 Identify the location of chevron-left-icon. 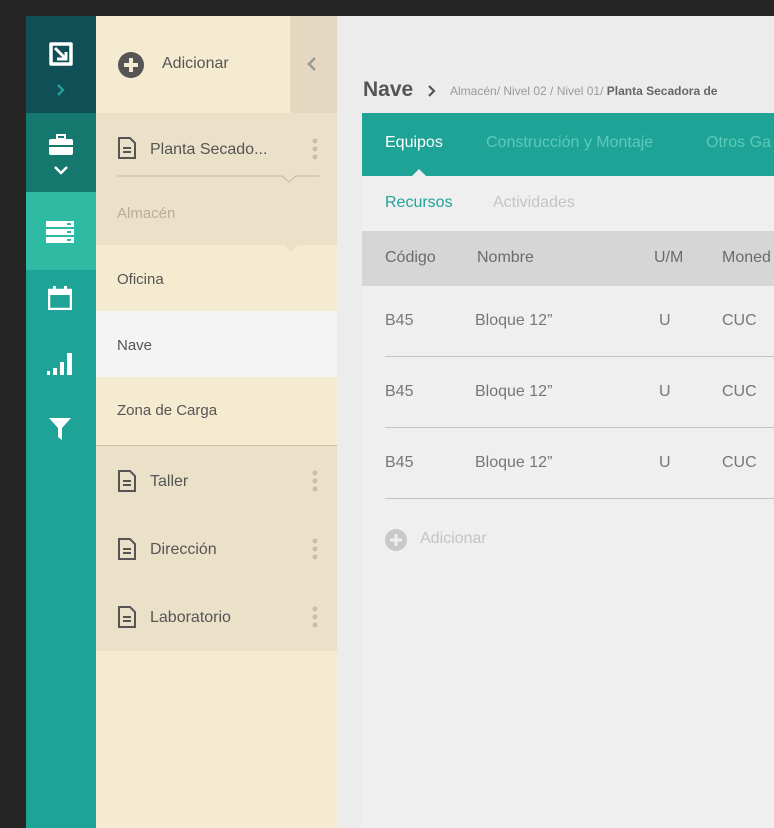
(311, 64).